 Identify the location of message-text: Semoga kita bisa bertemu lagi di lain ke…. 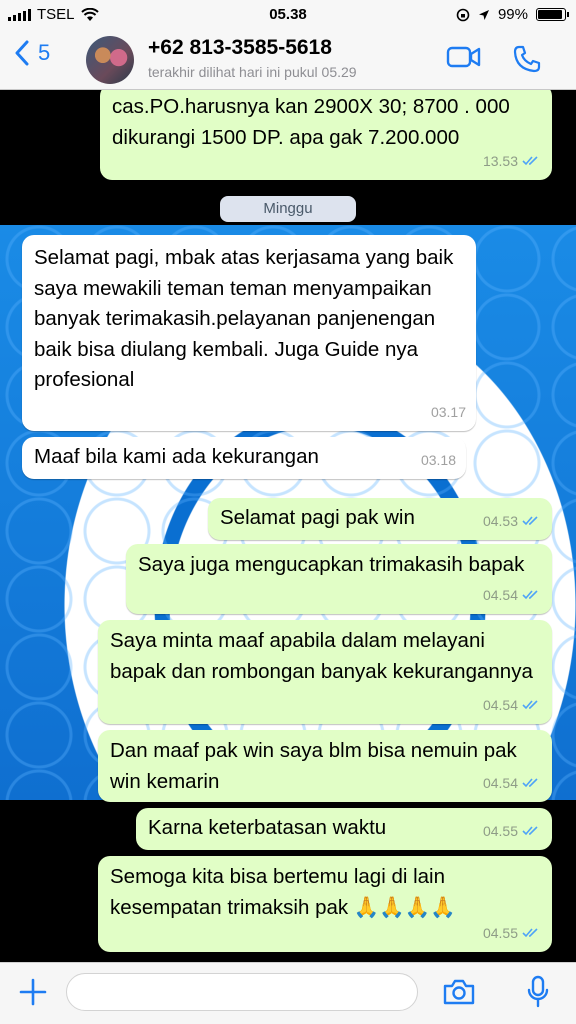
(283, 892).